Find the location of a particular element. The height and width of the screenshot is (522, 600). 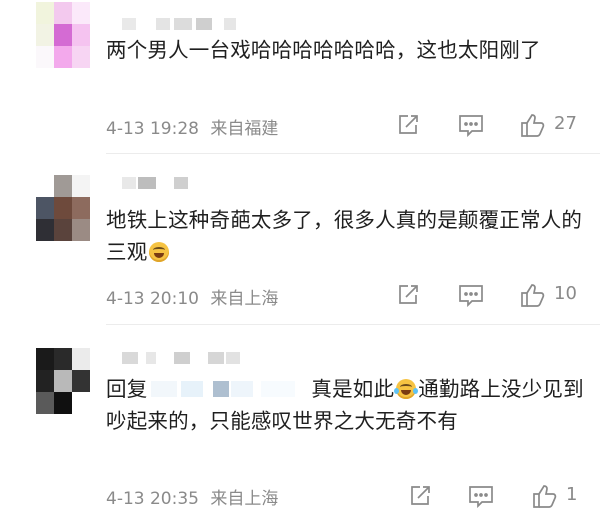

comment-meta: 4-13 19:28 来自福建 is located at coordinates (192, 126).